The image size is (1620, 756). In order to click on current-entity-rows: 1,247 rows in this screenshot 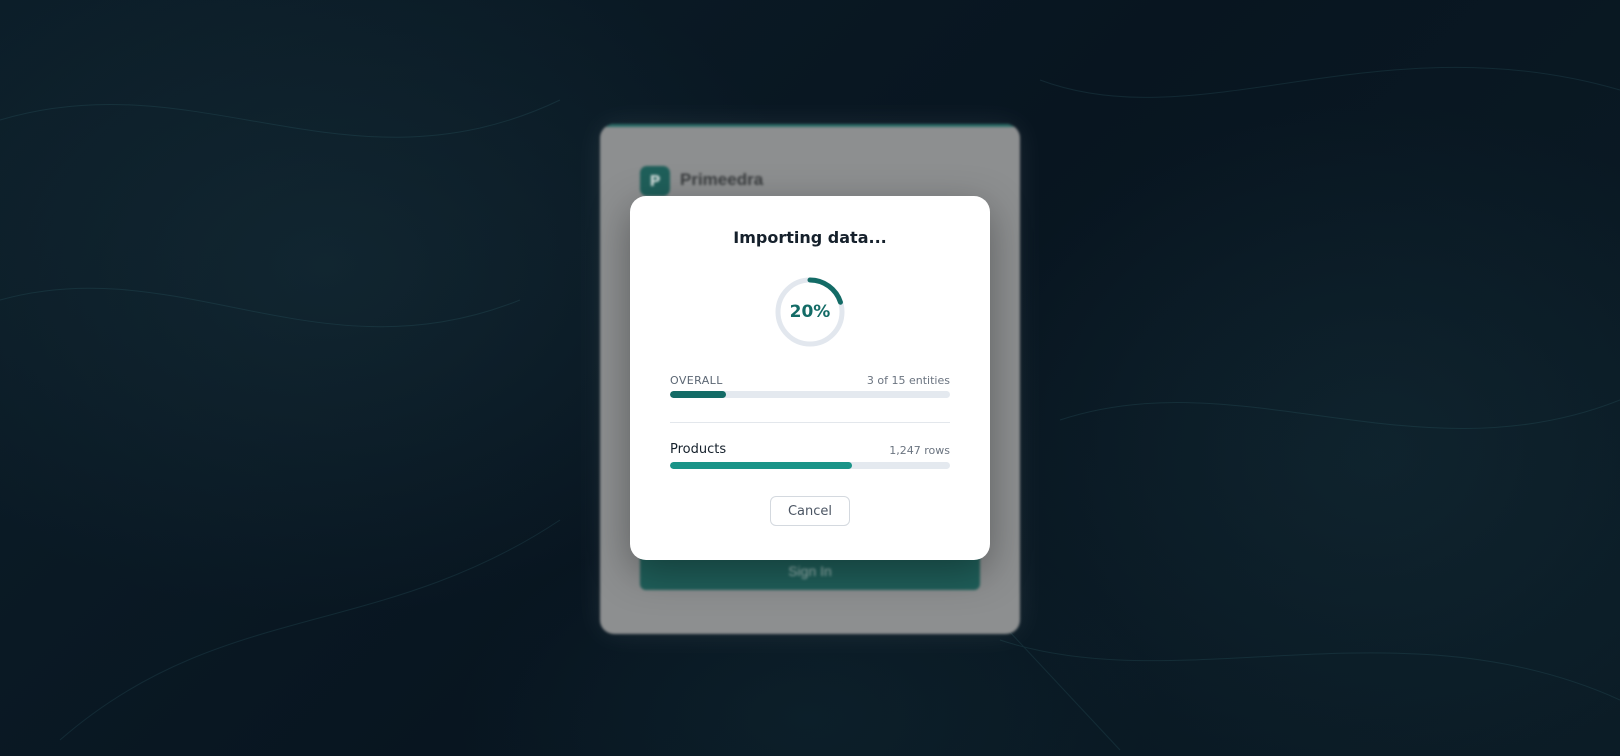, I will do `click(919, 450)`.